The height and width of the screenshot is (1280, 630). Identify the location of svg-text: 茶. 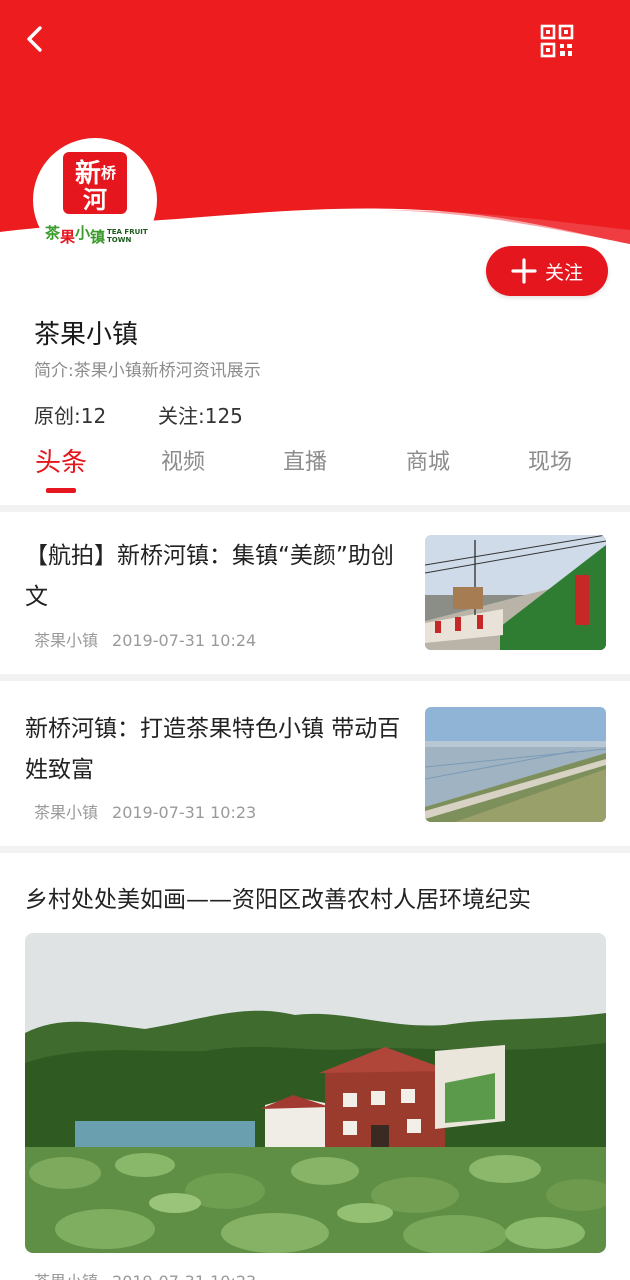
(53, 233).